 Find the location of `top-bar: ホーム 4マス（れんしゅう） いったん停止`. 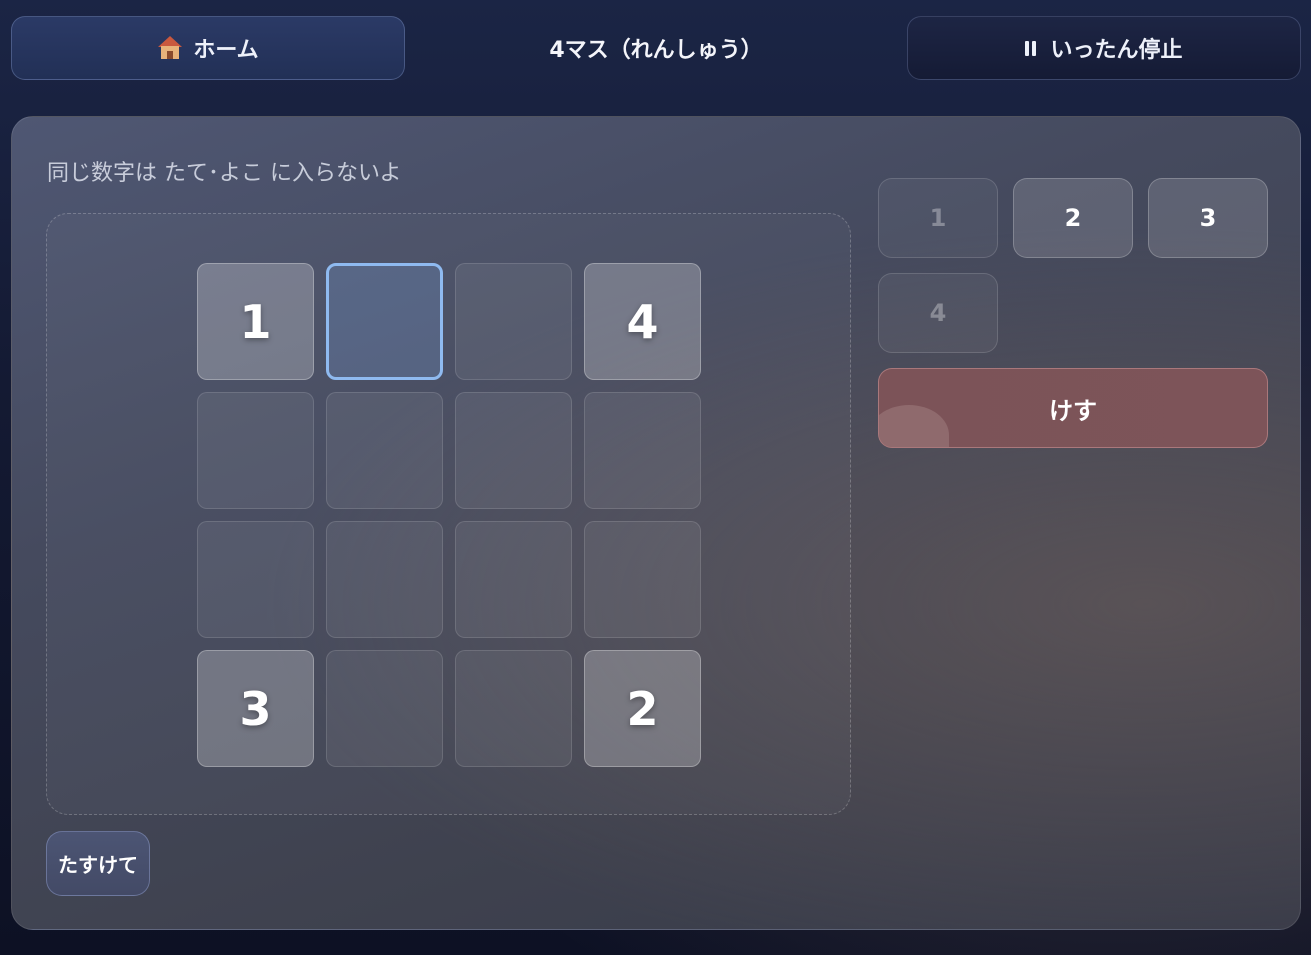

top-bar: ホーム 4マス（れんしゅう） いったん停止 is located at coordinates (655, 50).